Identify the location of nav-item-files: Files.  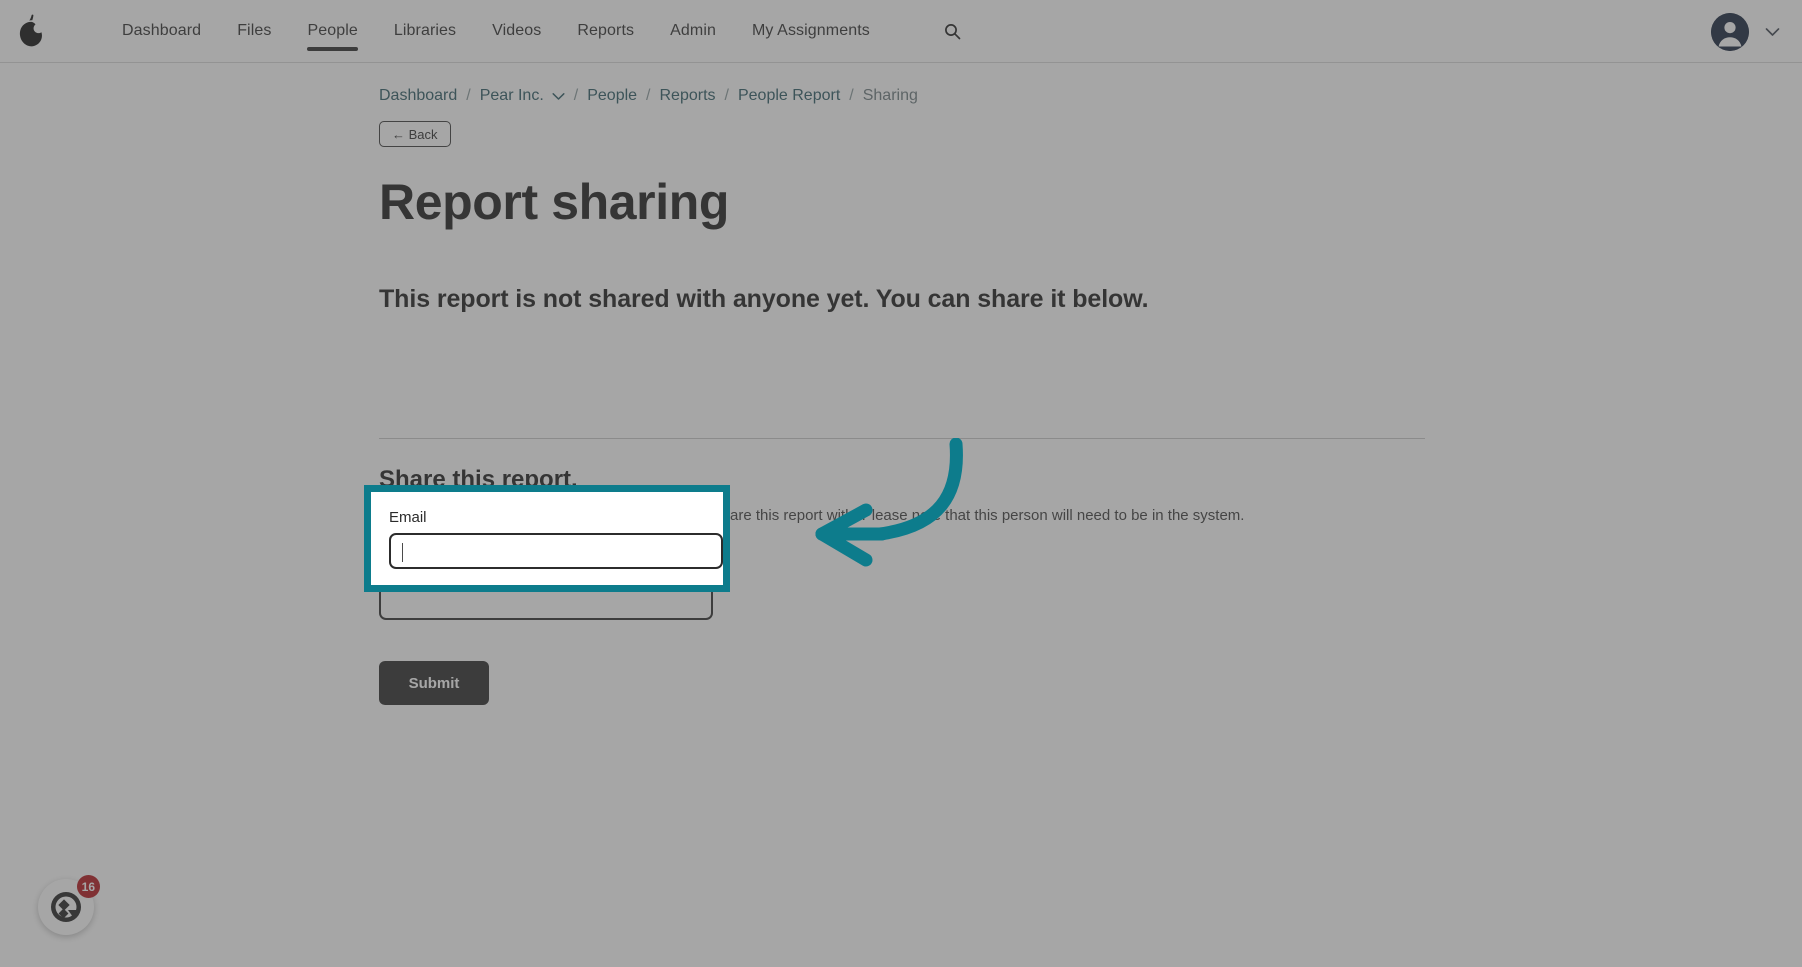
(254, 31).